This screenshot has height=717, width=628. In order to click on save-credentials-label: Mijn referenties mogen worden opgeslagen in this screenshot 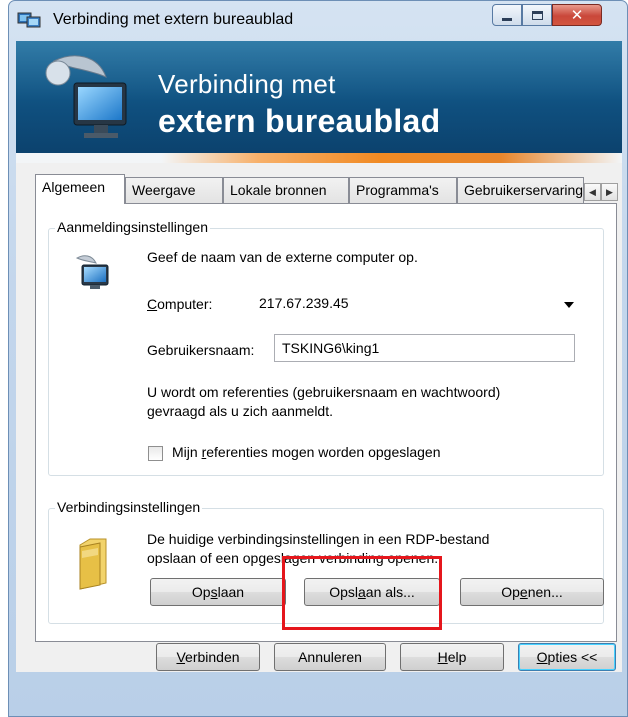, I will do `click(306, 452)`.